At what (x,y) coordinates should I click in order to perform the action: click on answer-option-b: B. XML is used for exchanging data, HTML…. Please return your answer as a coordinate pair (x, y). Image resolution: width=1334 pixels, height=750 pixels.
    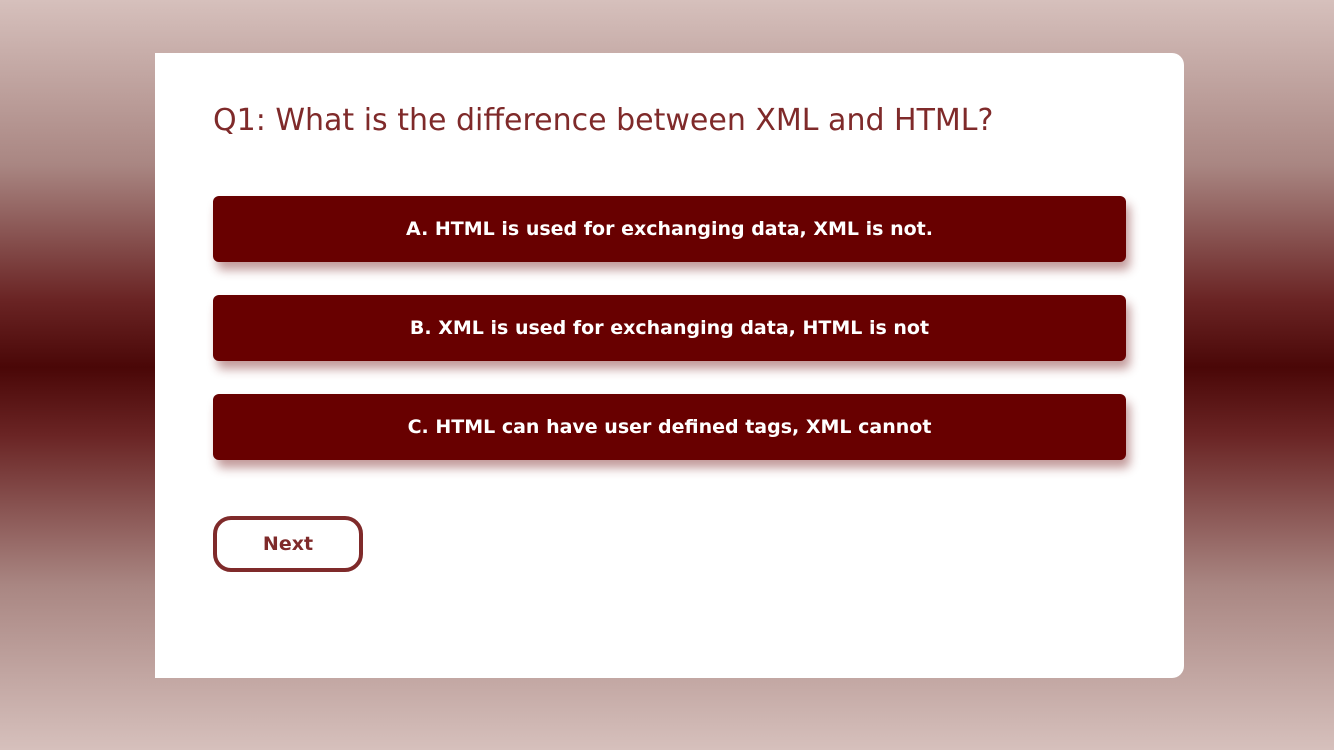
    Looking at the image, I should click on (669, 328).